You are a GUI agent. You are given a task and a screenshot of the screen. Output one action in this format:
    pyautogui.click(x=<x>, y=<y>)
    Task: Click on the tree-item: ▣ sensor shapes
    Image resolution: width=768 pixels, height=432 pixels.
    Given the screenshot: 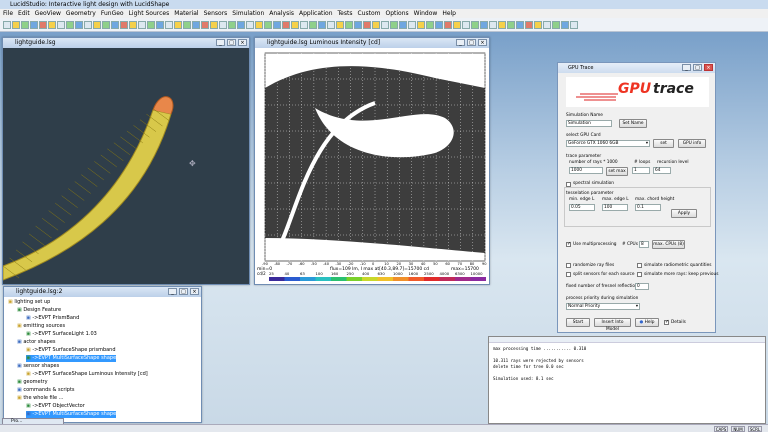 What is the action you would take?
    pyautogui.click(x=38, y=366)
    